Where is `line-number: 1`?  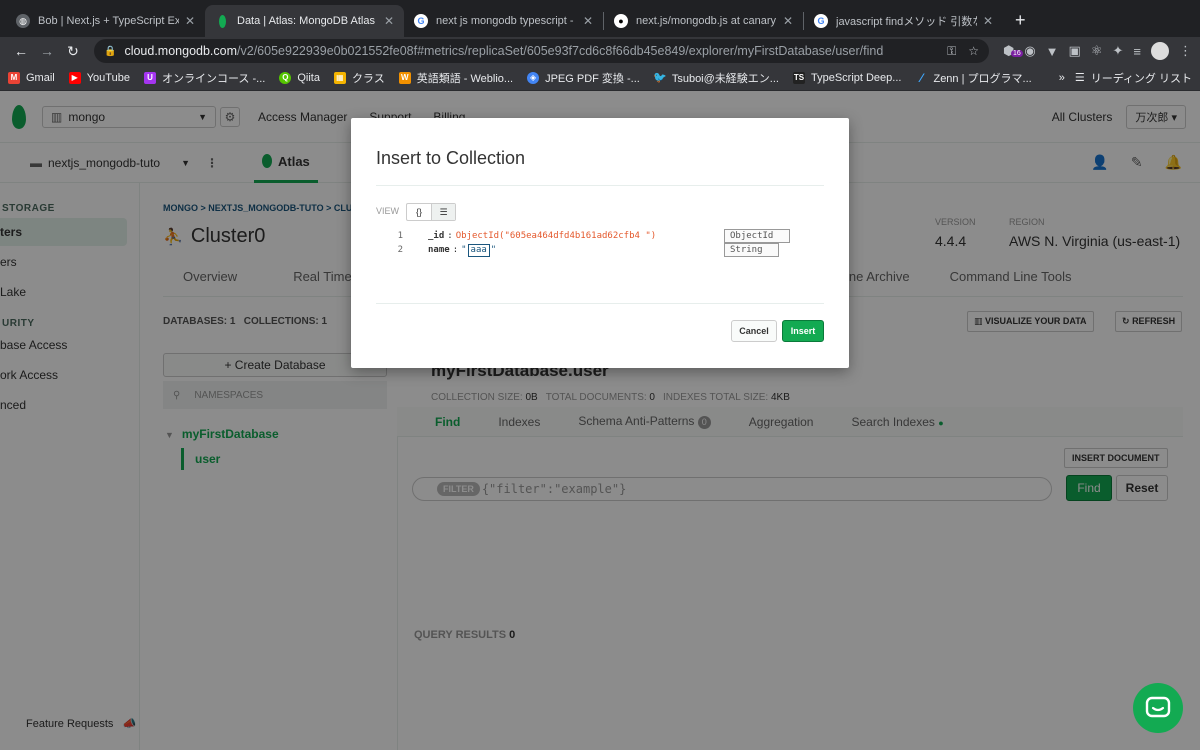
line-number: 1 is located at coordinates (400, 236).